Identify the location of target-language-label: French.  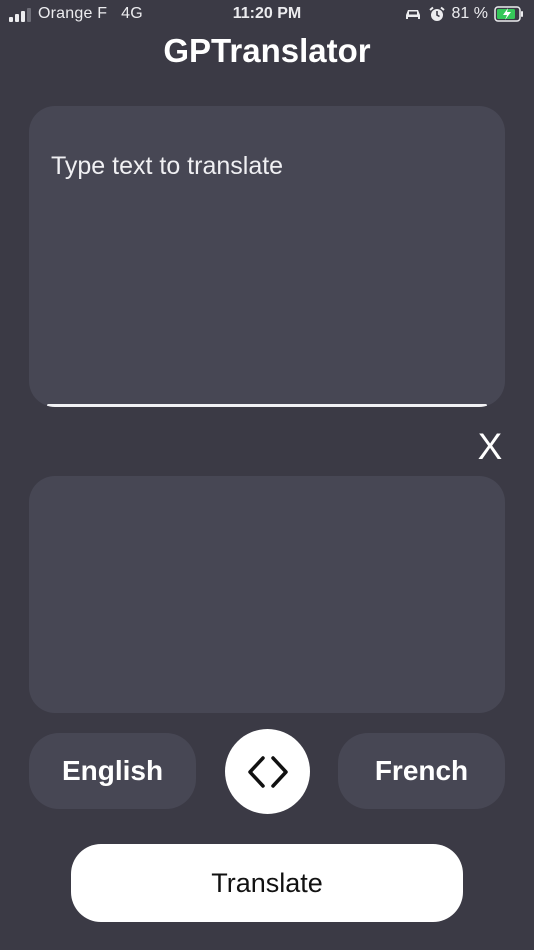
(421, 770).